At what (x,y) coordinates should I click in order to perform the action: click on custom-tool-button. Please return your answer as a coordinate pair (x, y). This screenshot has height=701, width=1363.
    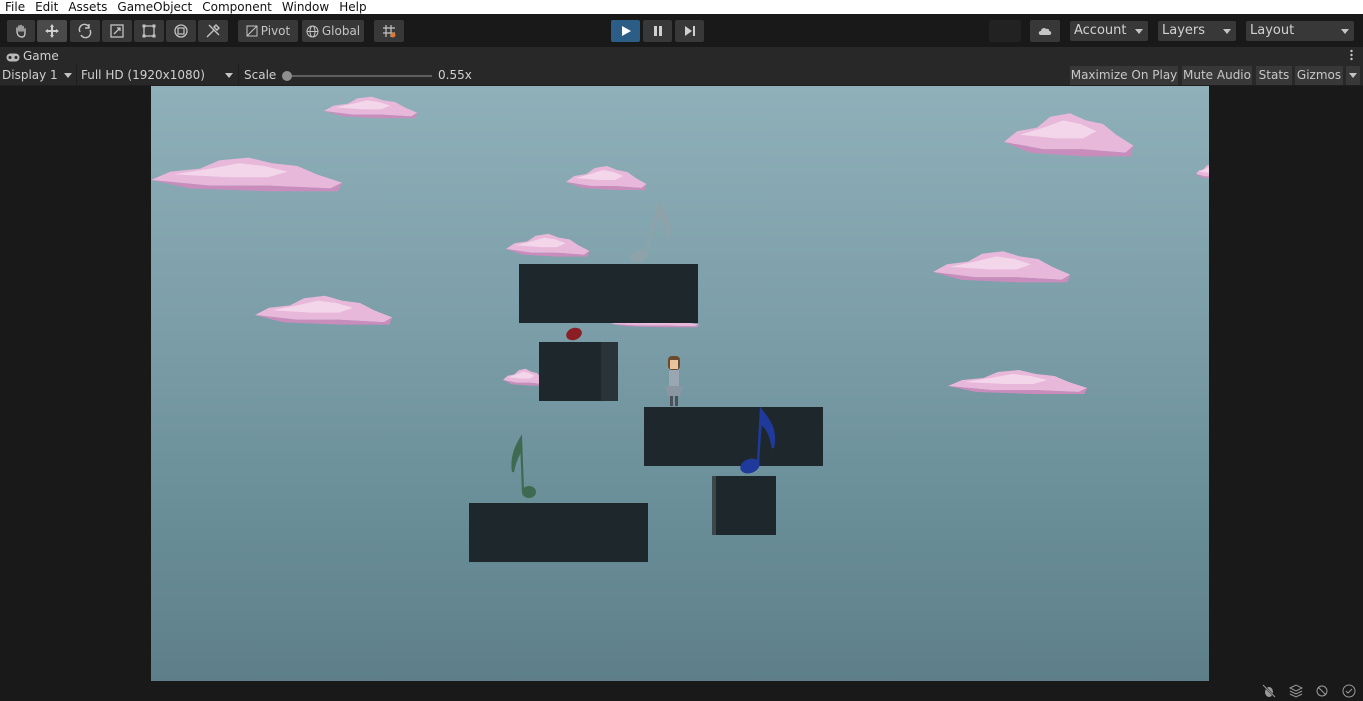
    Looking at the image, I should click on (213, 31).